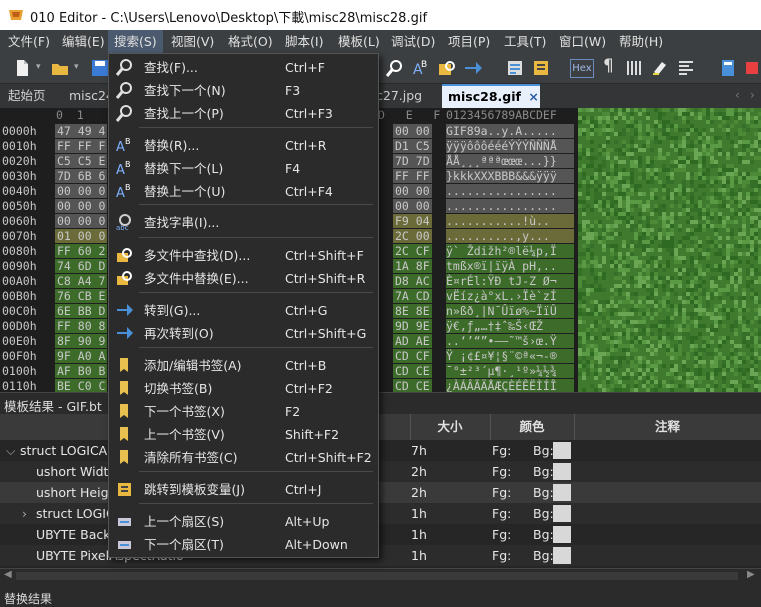 This screenshot has height=607, width=761. I want to click on template-toolbar-icon, so click(541, 68).